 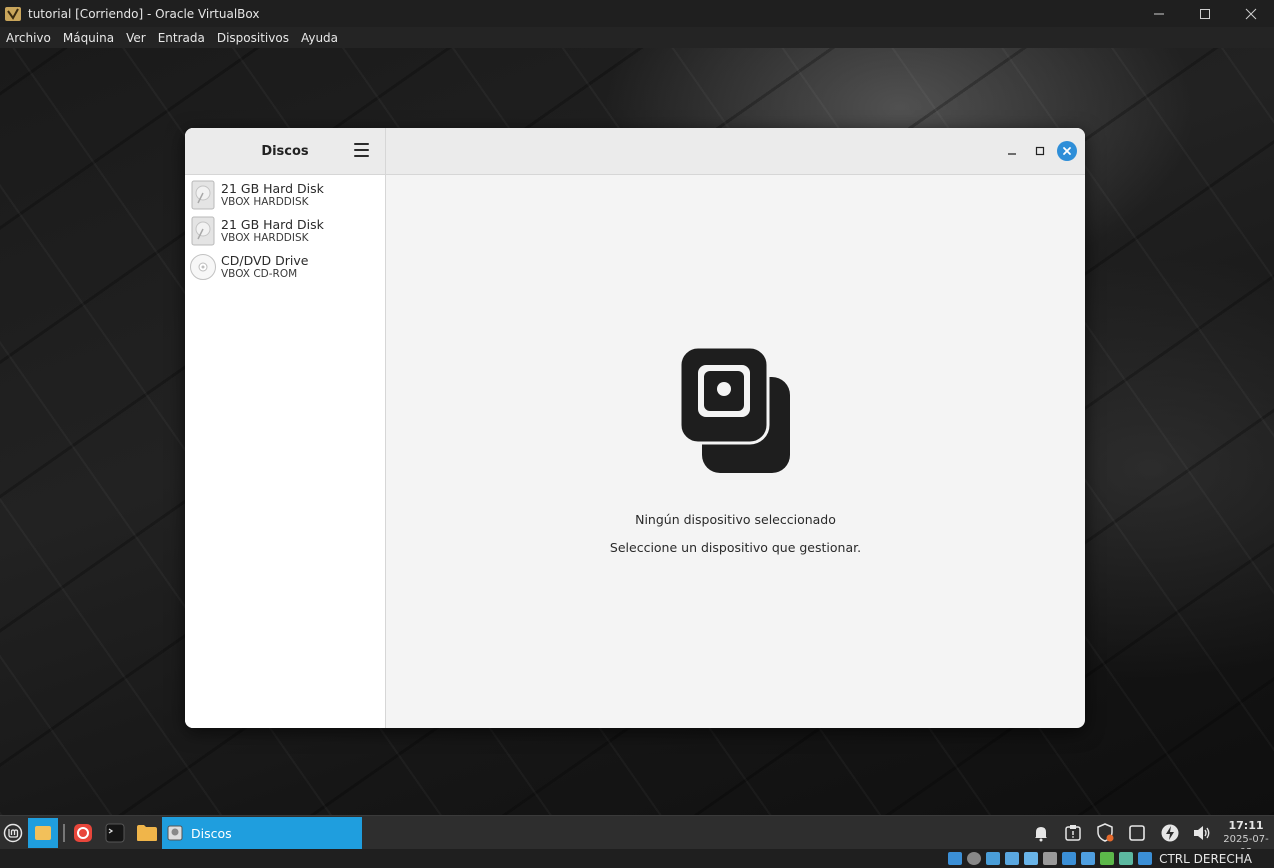 I want to click on window-title: tutorial [Corriendo] - Oracle VirtualBox, so click(x=144, y=13).